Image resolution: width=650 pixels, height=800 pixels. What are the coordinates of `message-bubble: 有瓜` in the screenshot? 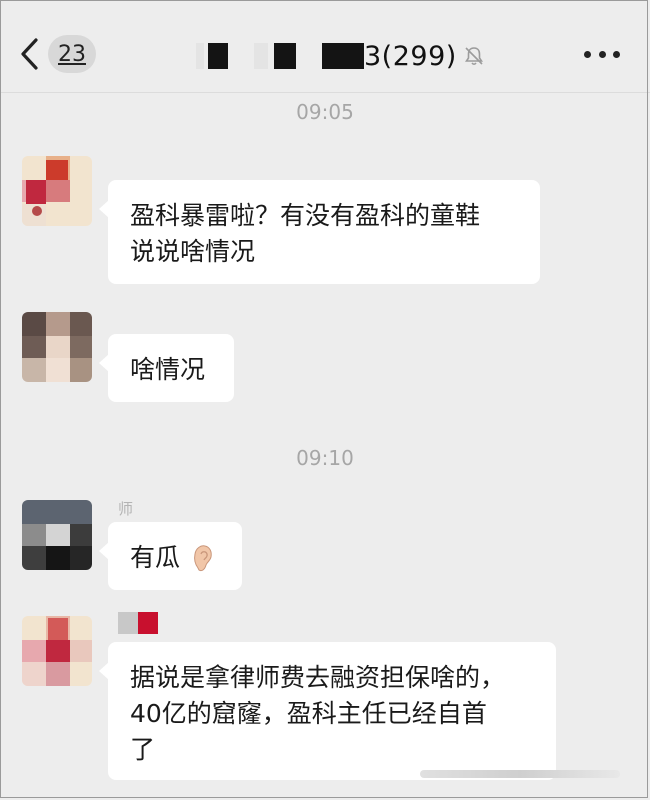 It's located at (170, 556).